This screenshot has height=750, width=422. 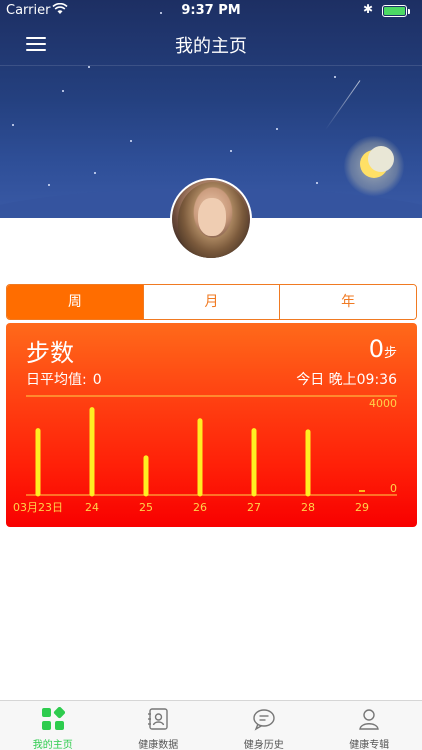 I want to click on bluetooth-icon: ✱, so click(x=368, y=9).